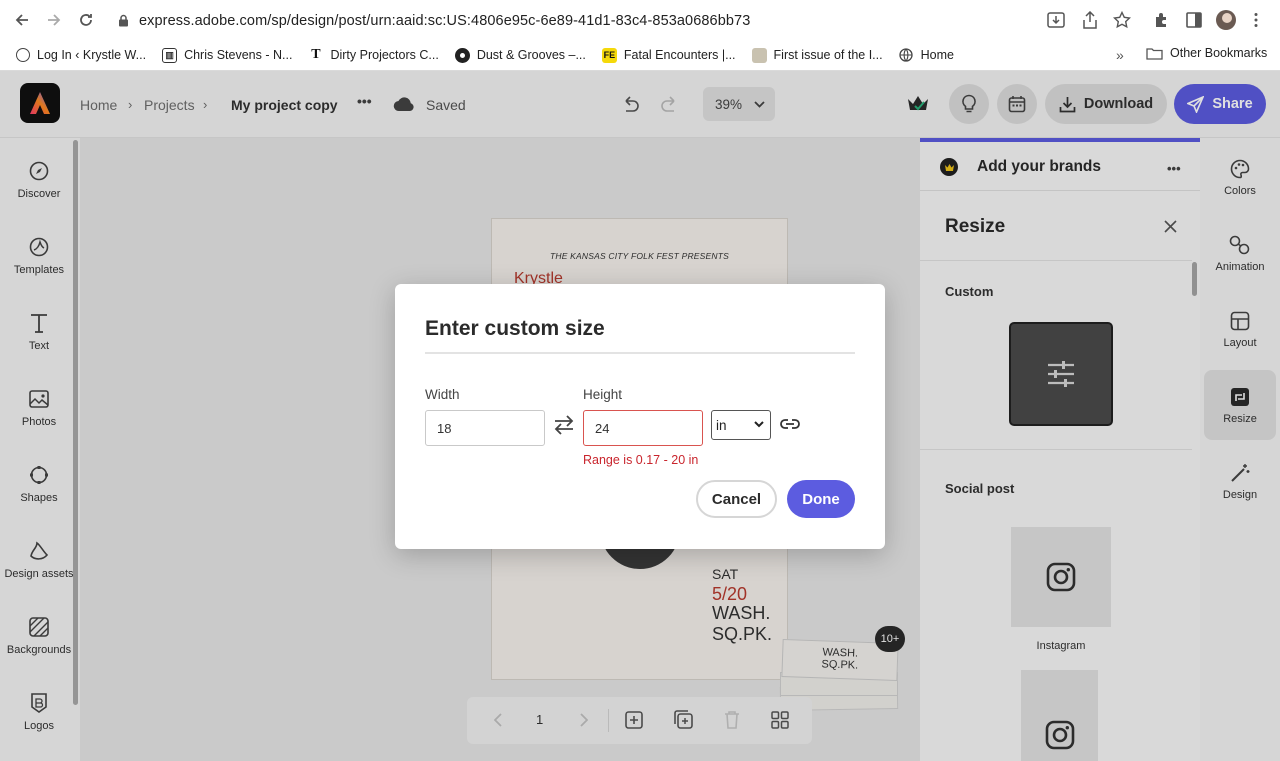 This screenshot has width=1280, height=761. Describe the element at coordinates (170, 55) in the screenshot. I see `site-icon: ▥` at that location.